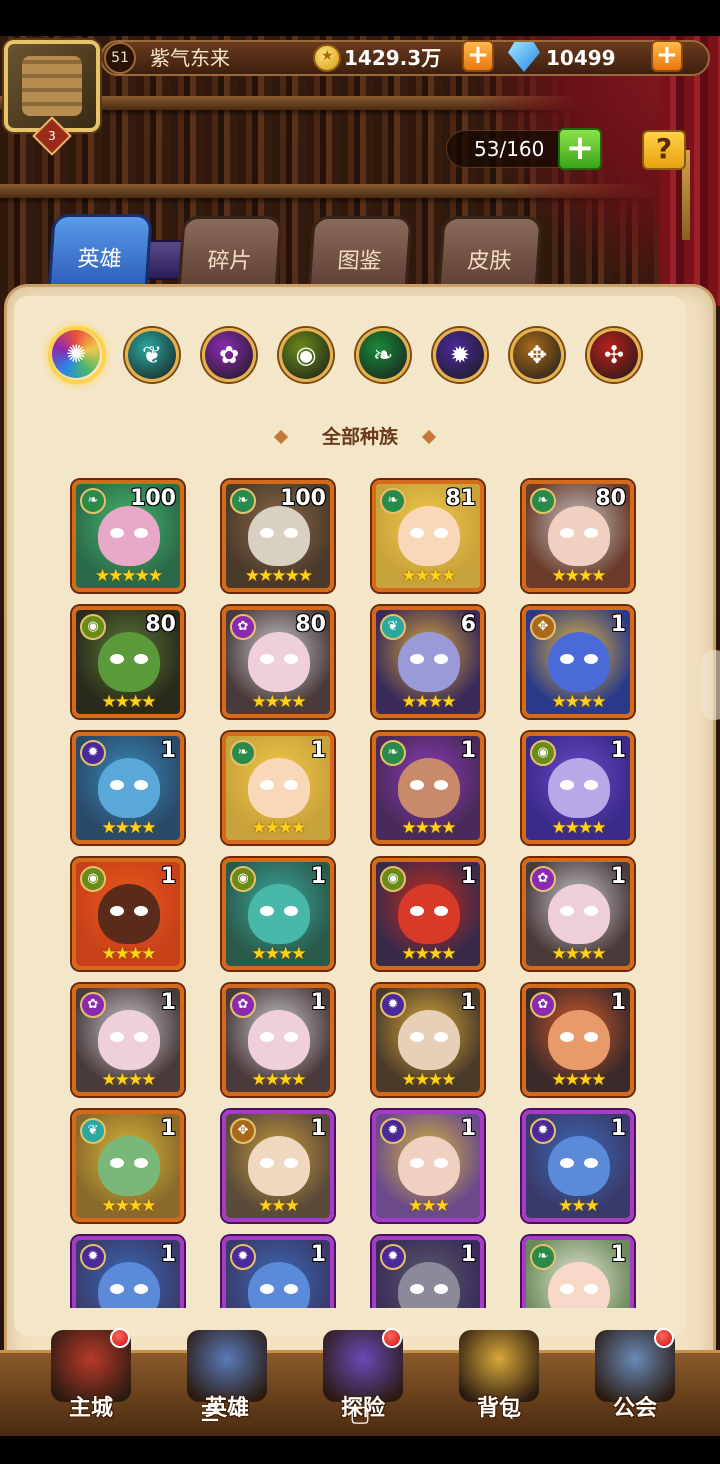 The image size is (720, 1464). I want to click on tab-heroes: 英雄, so click(100, 254).